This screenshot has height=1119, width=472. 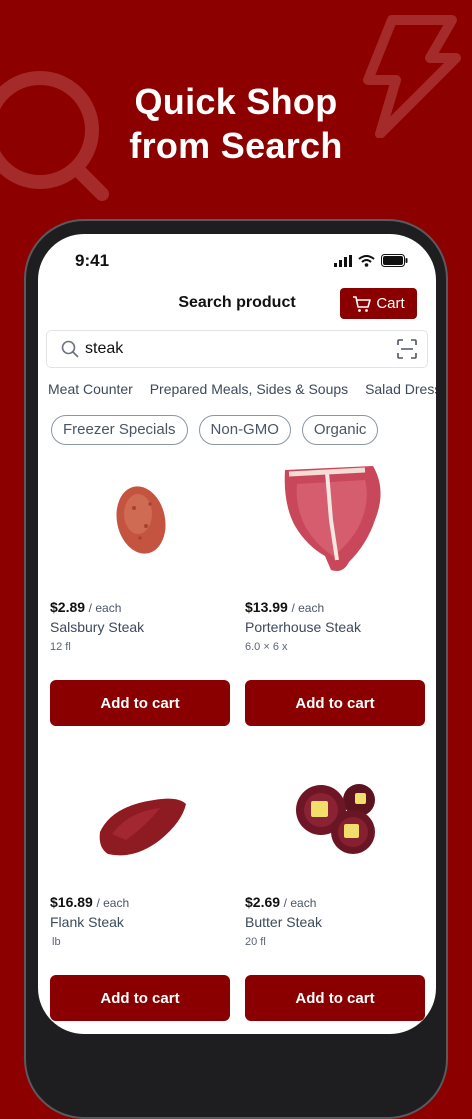 I want to click on product-price: $2.69 / each, so click(x=280, y=902).